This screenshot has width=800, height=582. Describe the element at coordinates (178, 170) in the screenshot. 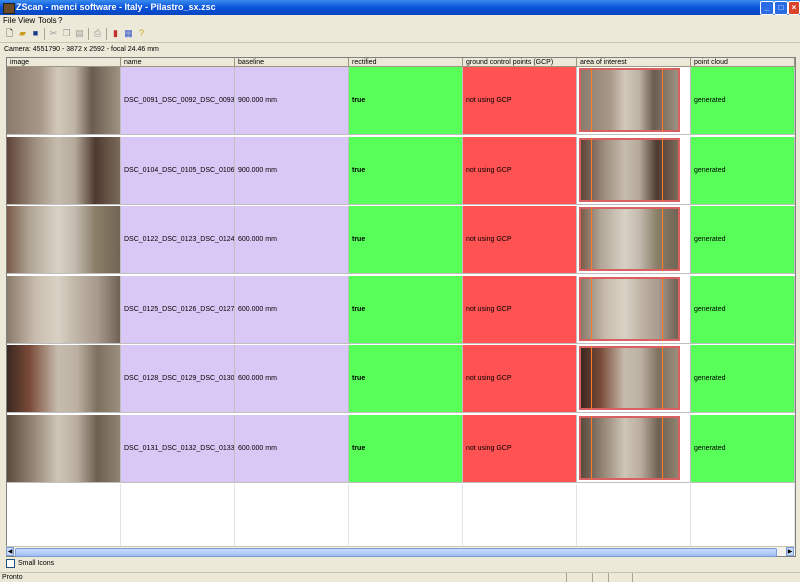

I see `cell-name: DSC_0104_DSC_0105_DSC_0106` at that location.